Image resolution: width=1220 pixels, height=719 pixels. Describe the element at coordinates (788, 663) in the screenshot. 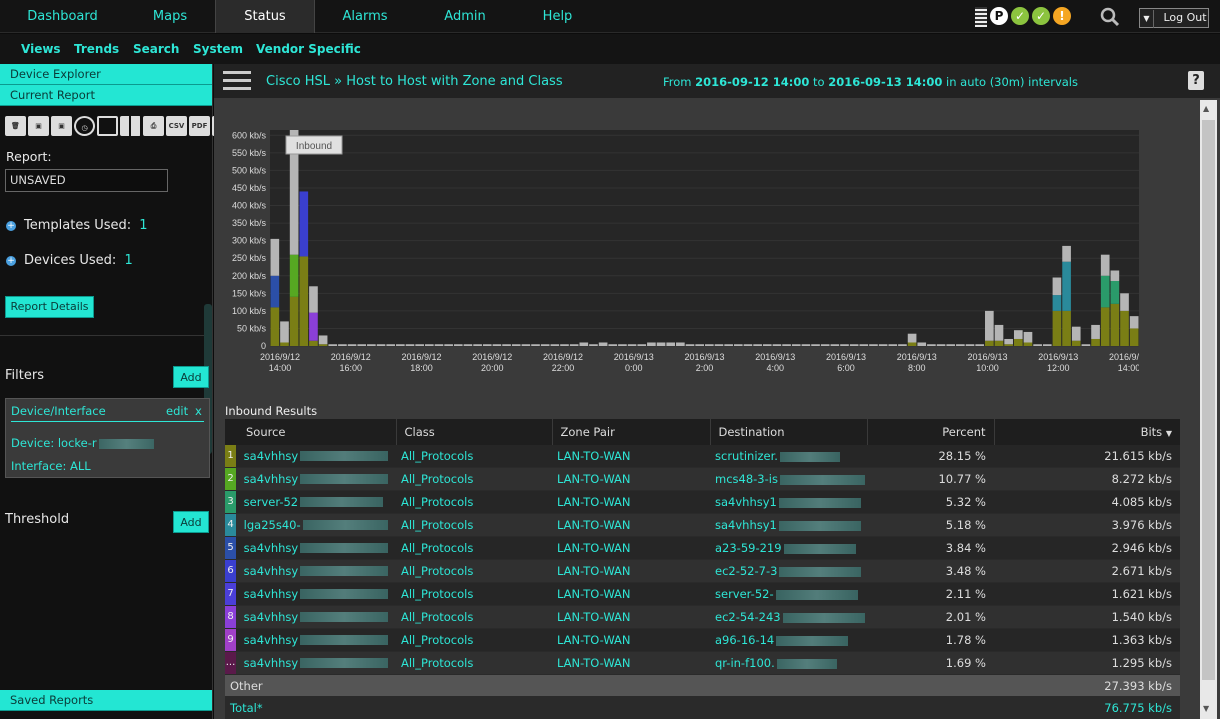

I see `destination-cell: qr-in-f100.` at that location.